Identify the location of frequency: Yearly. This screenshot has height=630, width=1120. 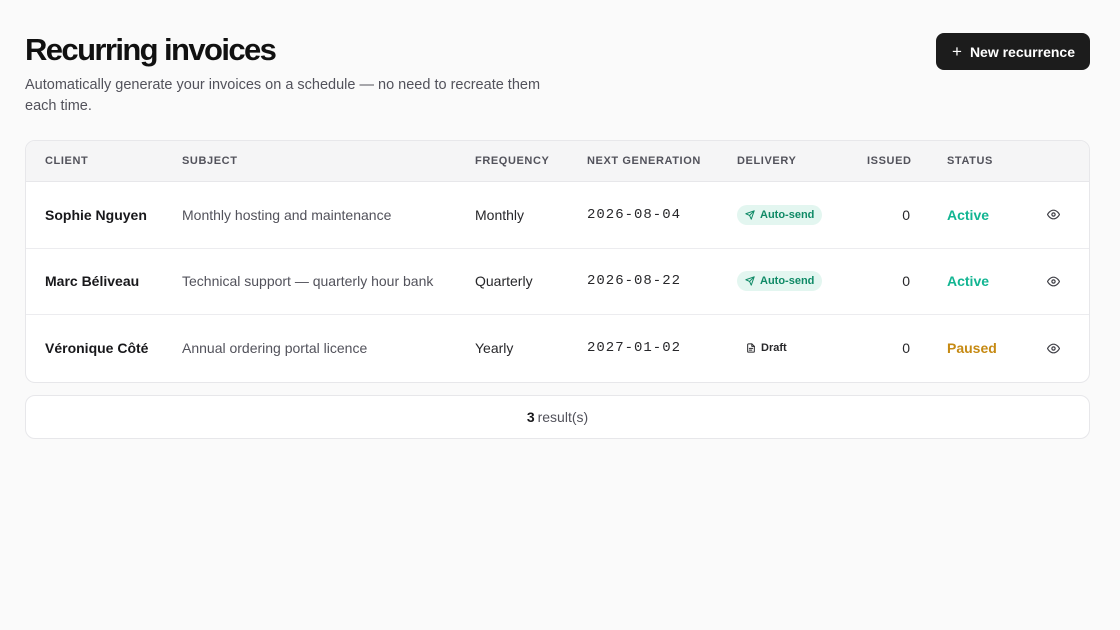
(494, 348).